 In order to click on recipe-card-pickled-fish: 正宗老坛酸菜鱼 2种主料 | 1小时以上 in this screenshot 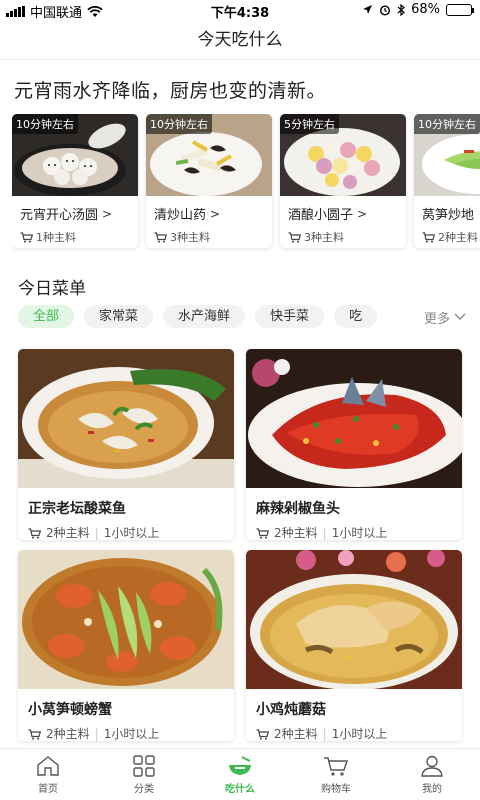, I will do `click(126, 444)`.